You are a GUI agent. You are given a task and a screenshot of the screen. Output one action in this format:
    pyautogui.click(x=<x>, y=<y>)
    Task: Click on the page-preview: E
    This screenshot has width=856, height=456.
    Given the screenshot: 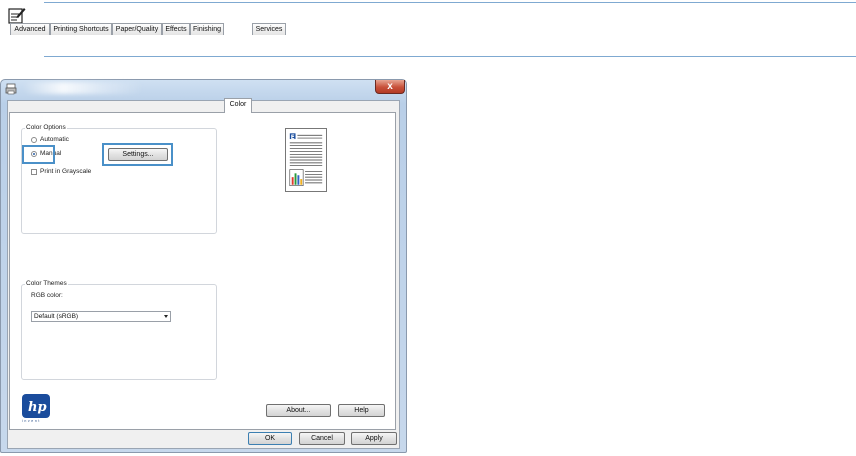 What is the action you would take?
    pyautogui.click(x=306, y=160)
    